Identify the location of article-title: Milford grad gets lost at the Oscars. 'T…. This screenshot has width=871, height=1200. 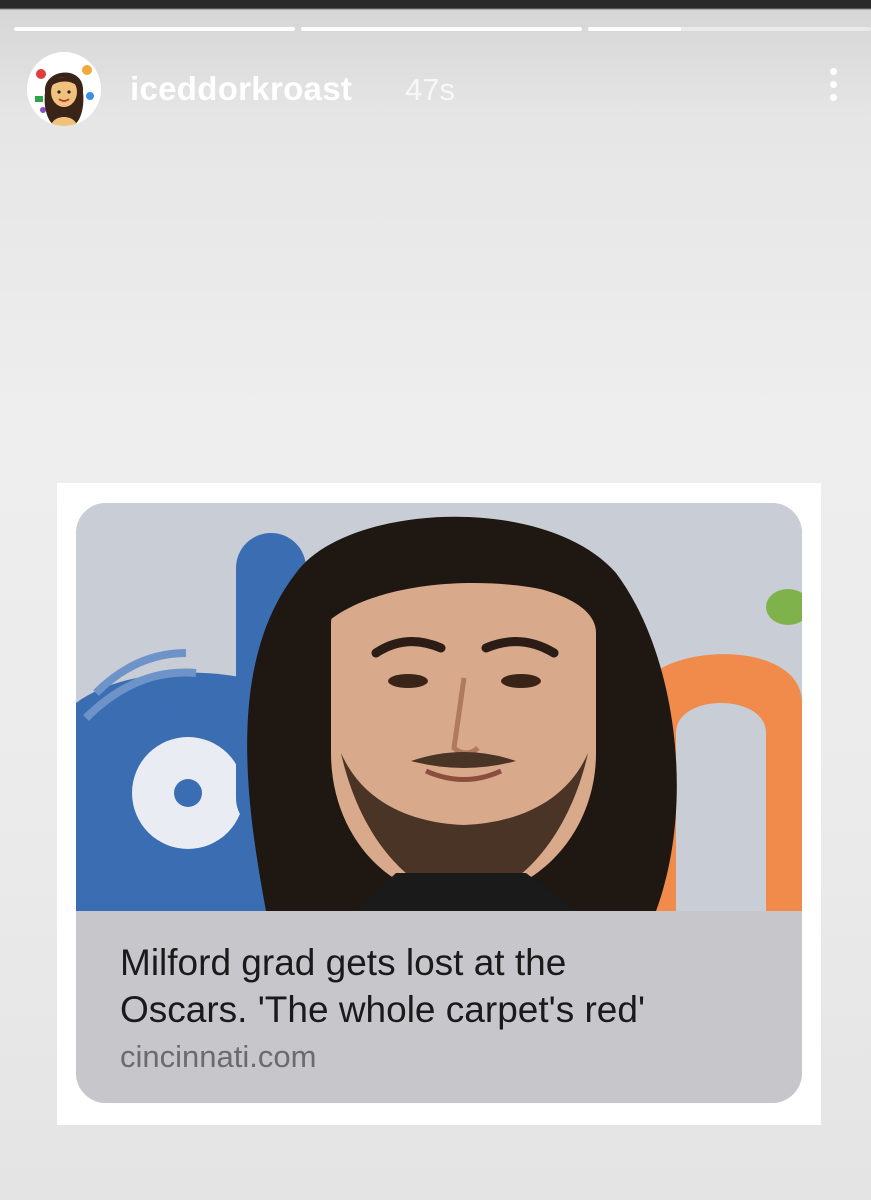
(445, 986).